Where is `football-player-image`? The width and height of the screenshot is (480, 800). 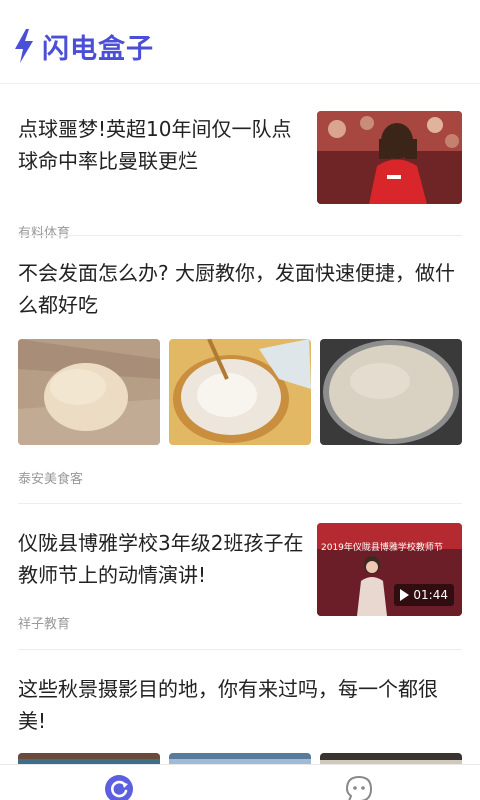
football-player-image is located at coordinates (389, 157).